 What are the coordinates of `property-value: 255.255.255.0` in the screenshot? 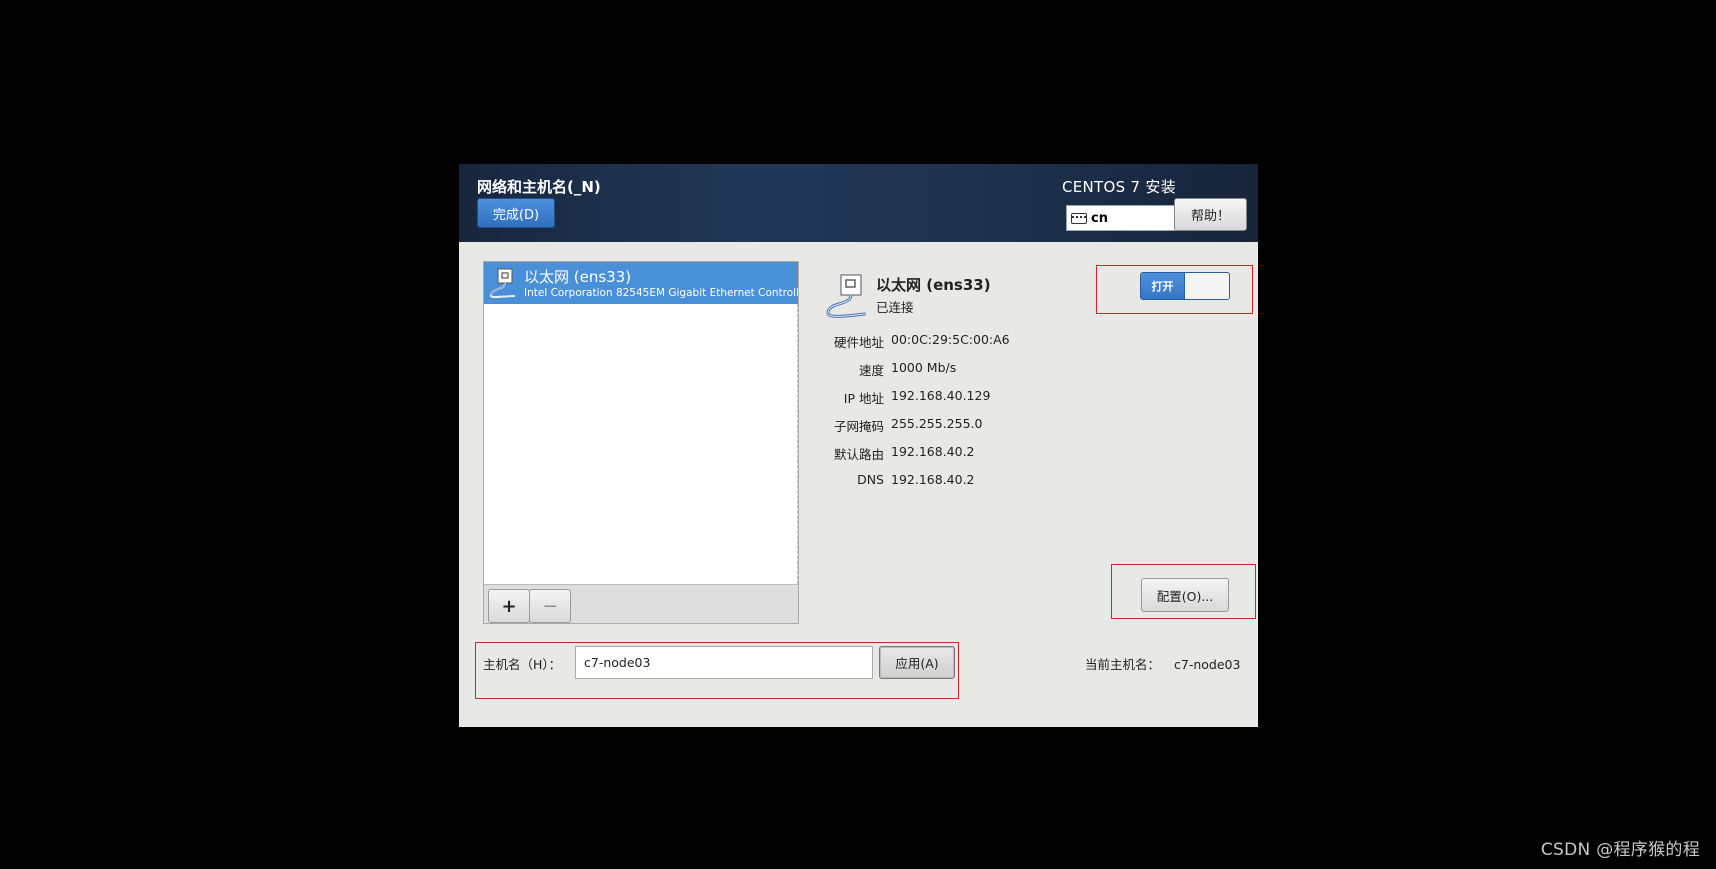 It's located at (937, 423).